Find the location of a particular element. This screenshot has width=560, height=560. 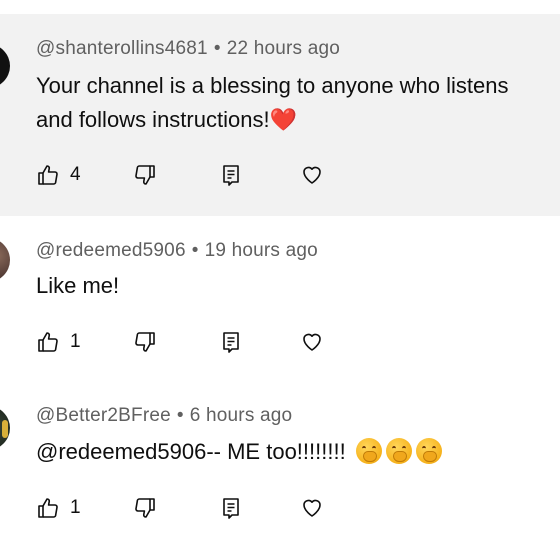

comment-text-line: and follows instructions!❤️ is located at coordinates (272, 120).